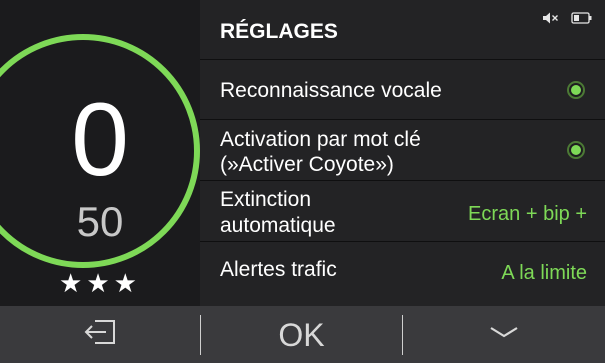 Image resolution: width=605 pixels, height=363 pixels. What do you see at coordinates (576, 90) in the screenshot?
I see `voice-recognition-radio` at bounding box center [576, 90].